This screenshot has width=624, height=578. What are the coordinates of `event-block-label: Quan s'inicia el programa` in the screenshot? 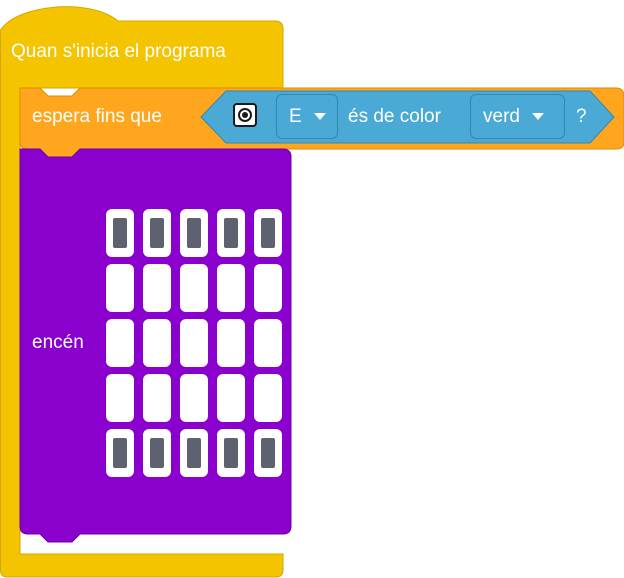 It's located at (118, 51).